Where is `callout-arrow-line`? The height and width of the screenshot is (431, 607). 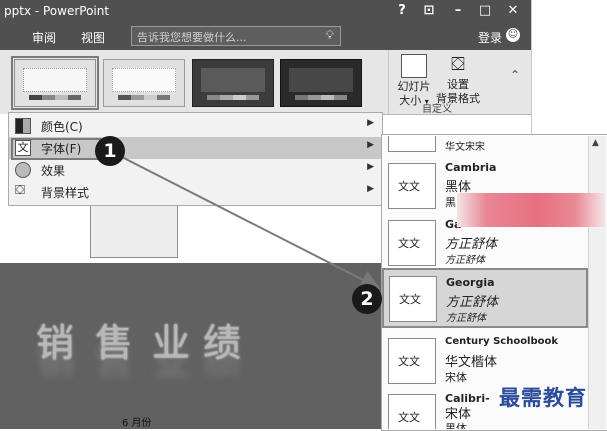 callout-arrow-line is located at coordinates (249, 221).